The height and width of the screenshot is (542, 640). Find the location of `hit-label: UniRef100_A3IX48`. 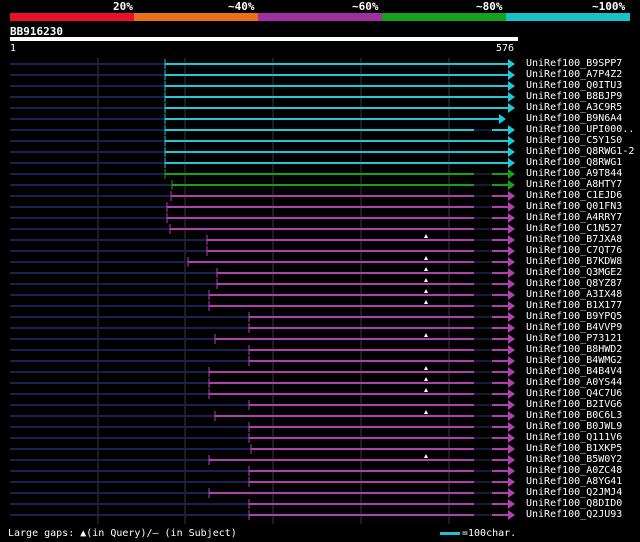

hit-label: UniRef100_A3IX48 is located at coordinates (574, 294).